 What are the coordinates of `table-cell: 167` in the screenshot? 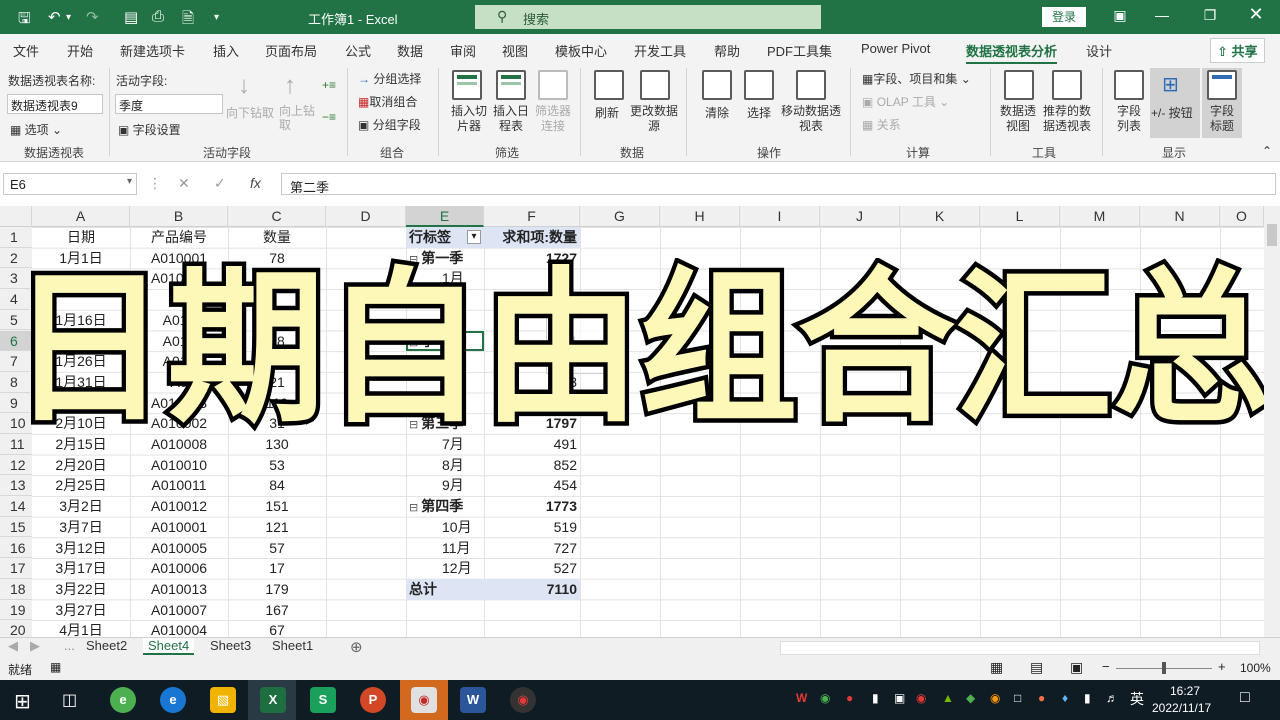 It's located at (277, 610).